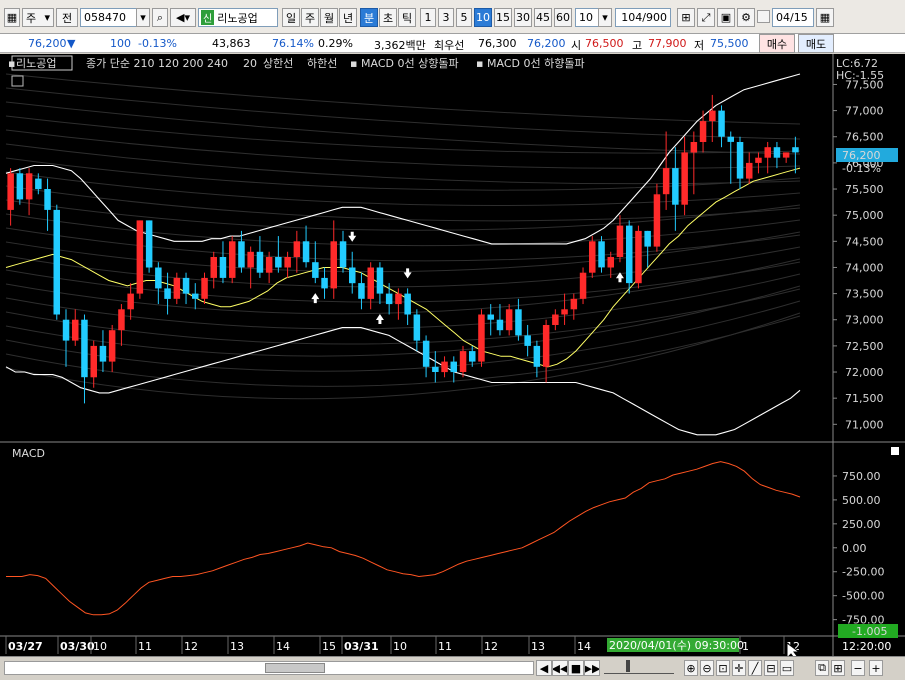 The height and width of the screenshot is (680, 905). What do you see at coordinates (576, 45) in the screenshot?
I see `open-label: 시` at bounding box center [576, 45].